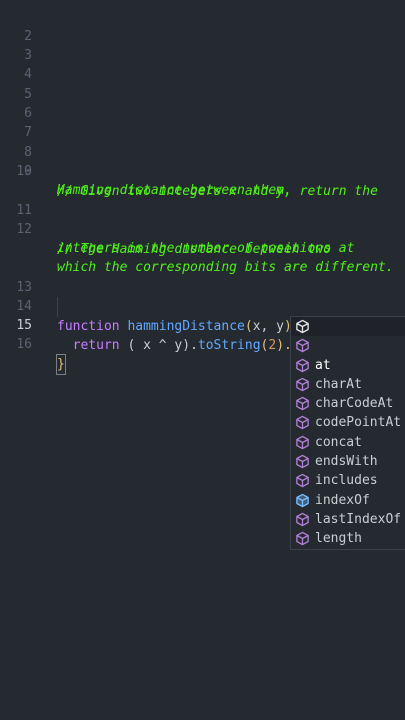 The height and width of the screenshot is (720, 405). What do you see at coordinates (229, 345) in the screenshot?
I see `method-name: toString` at bounding box center [229, 345].